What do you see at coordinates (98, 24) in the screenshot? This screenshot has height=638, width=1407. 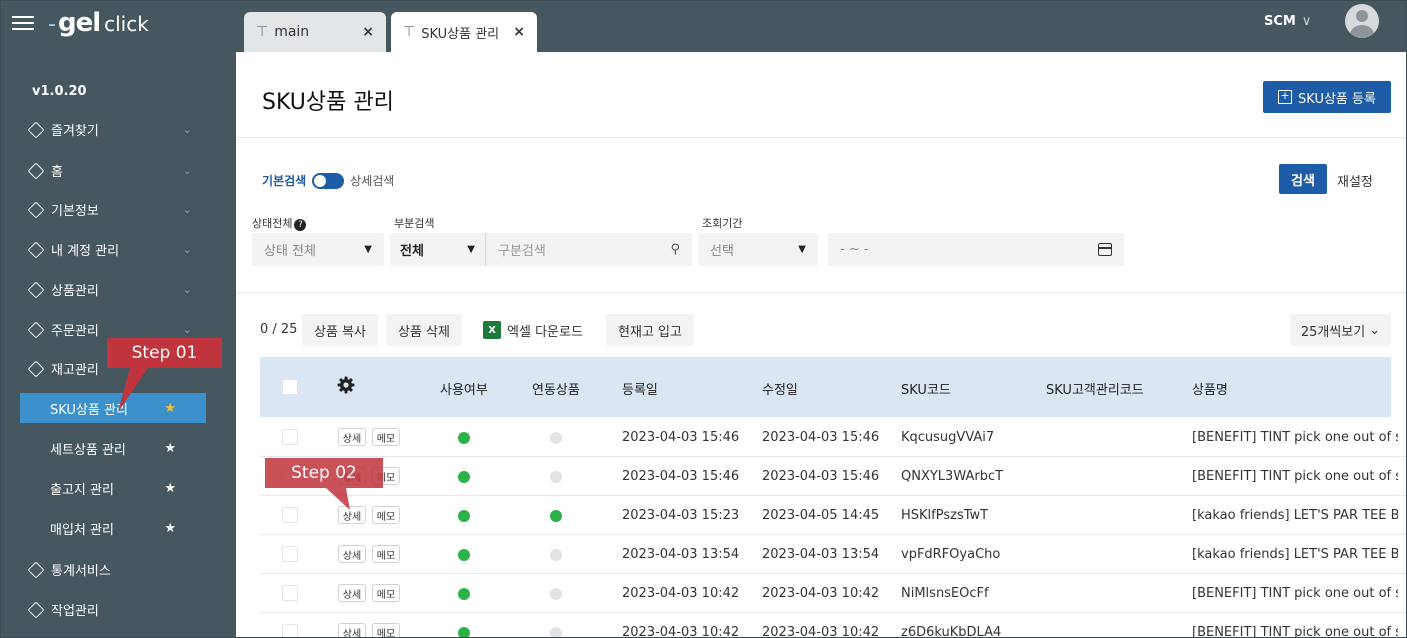 I see `app-logo: - gel click` at bounding box center [98, 24].